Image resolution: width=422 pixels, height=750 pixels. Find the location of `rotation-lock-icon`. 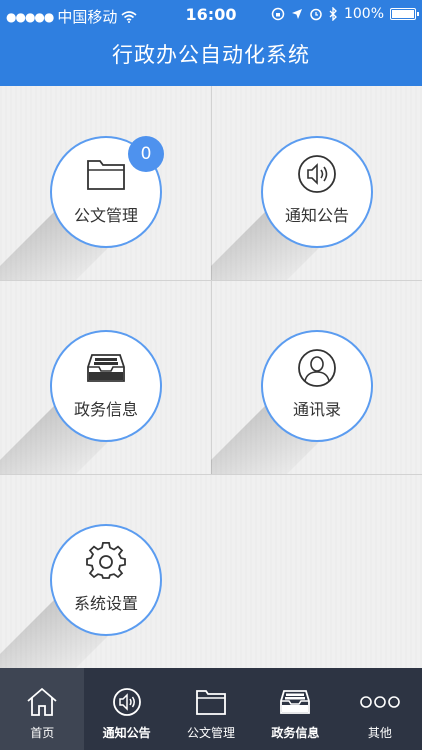

rotation-lock-icon is located at coordinates (278, 14).